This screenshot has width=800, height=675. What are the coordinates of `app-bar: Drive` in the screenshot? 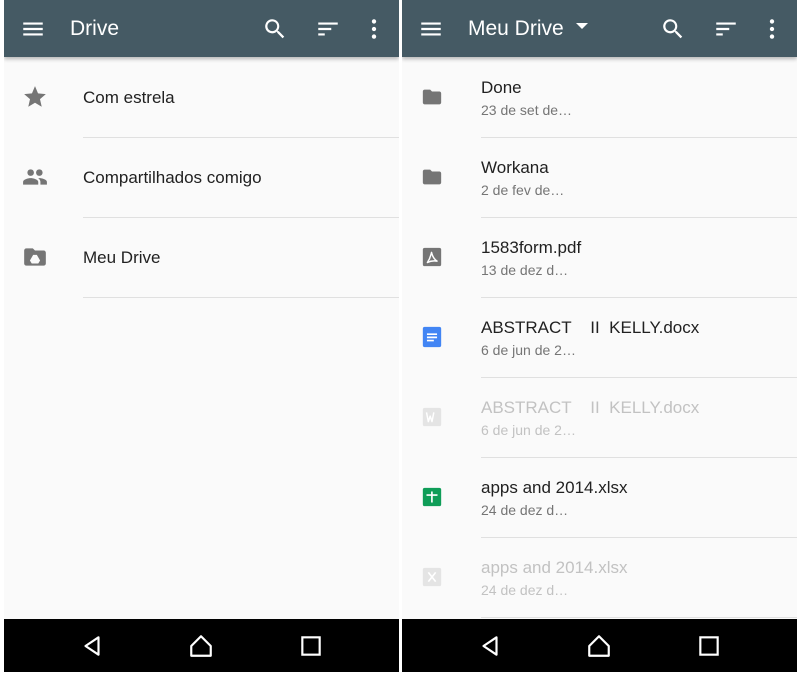 It's located at (201, 28).